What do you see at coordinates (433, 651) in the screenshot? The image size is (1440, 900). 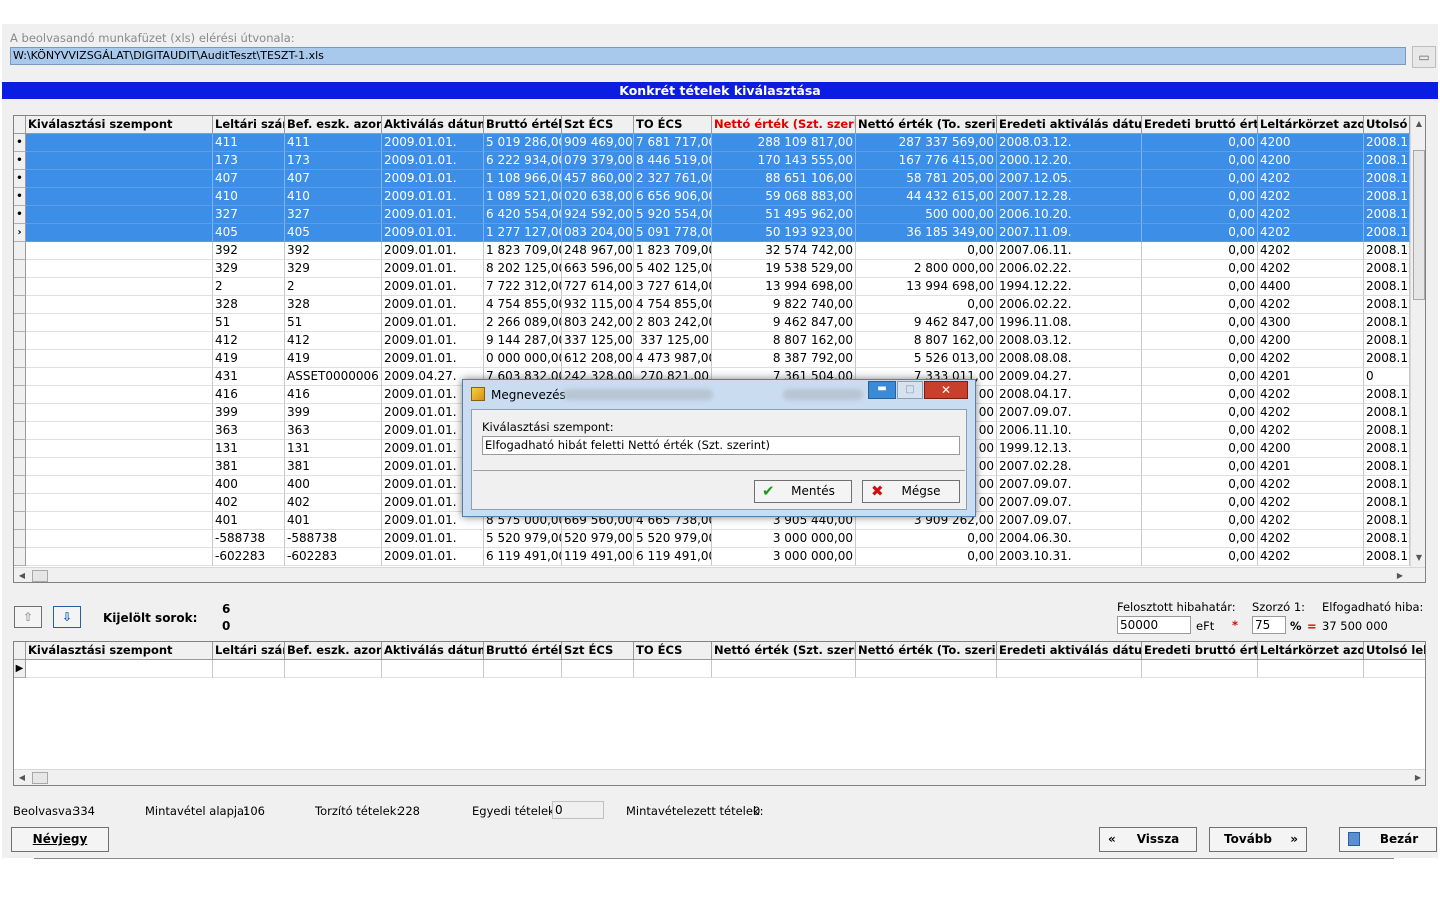 I see `column-header: Aktiválás dátuma` at bounding box center [433, 651].